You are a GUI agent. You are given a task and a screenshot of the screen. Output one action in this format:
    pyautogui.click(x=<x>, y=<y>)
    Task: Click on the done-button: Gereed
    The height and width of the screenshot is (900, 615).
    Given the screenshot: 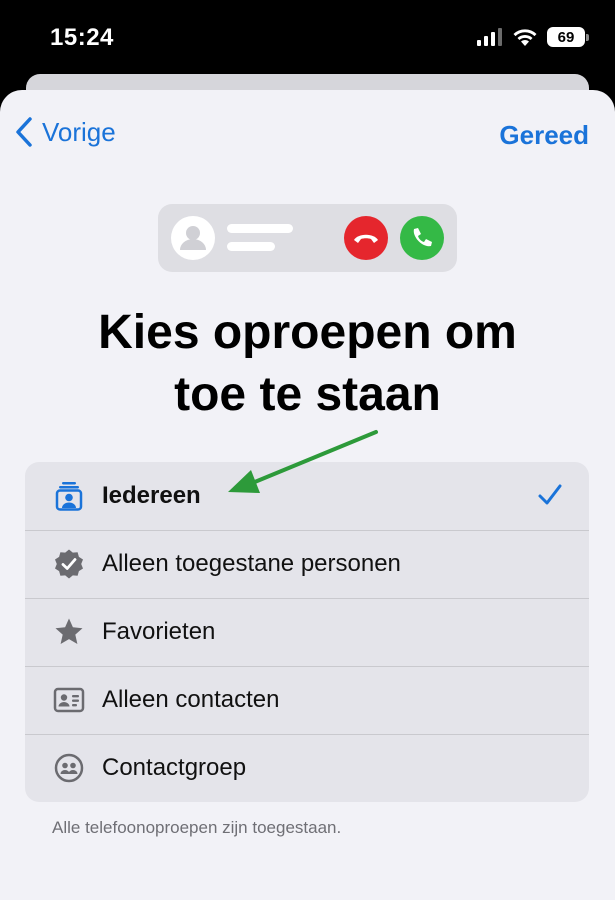 What is the action you would take?
    pyautogui.click(x=544, y=135)
    